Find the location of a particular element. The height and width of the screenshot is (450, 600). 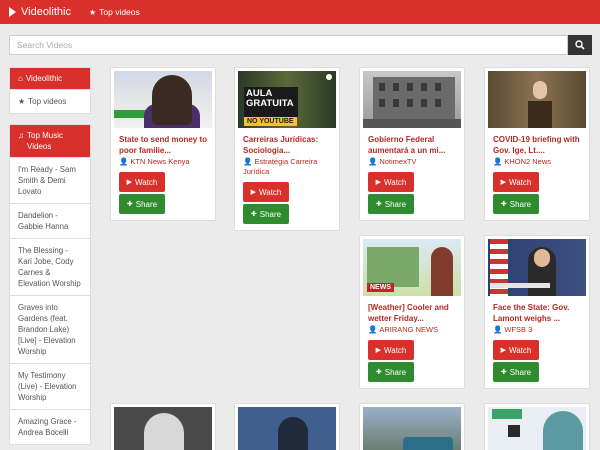

top-music-title: Top Music Videos is located at coordinates (45, 141).